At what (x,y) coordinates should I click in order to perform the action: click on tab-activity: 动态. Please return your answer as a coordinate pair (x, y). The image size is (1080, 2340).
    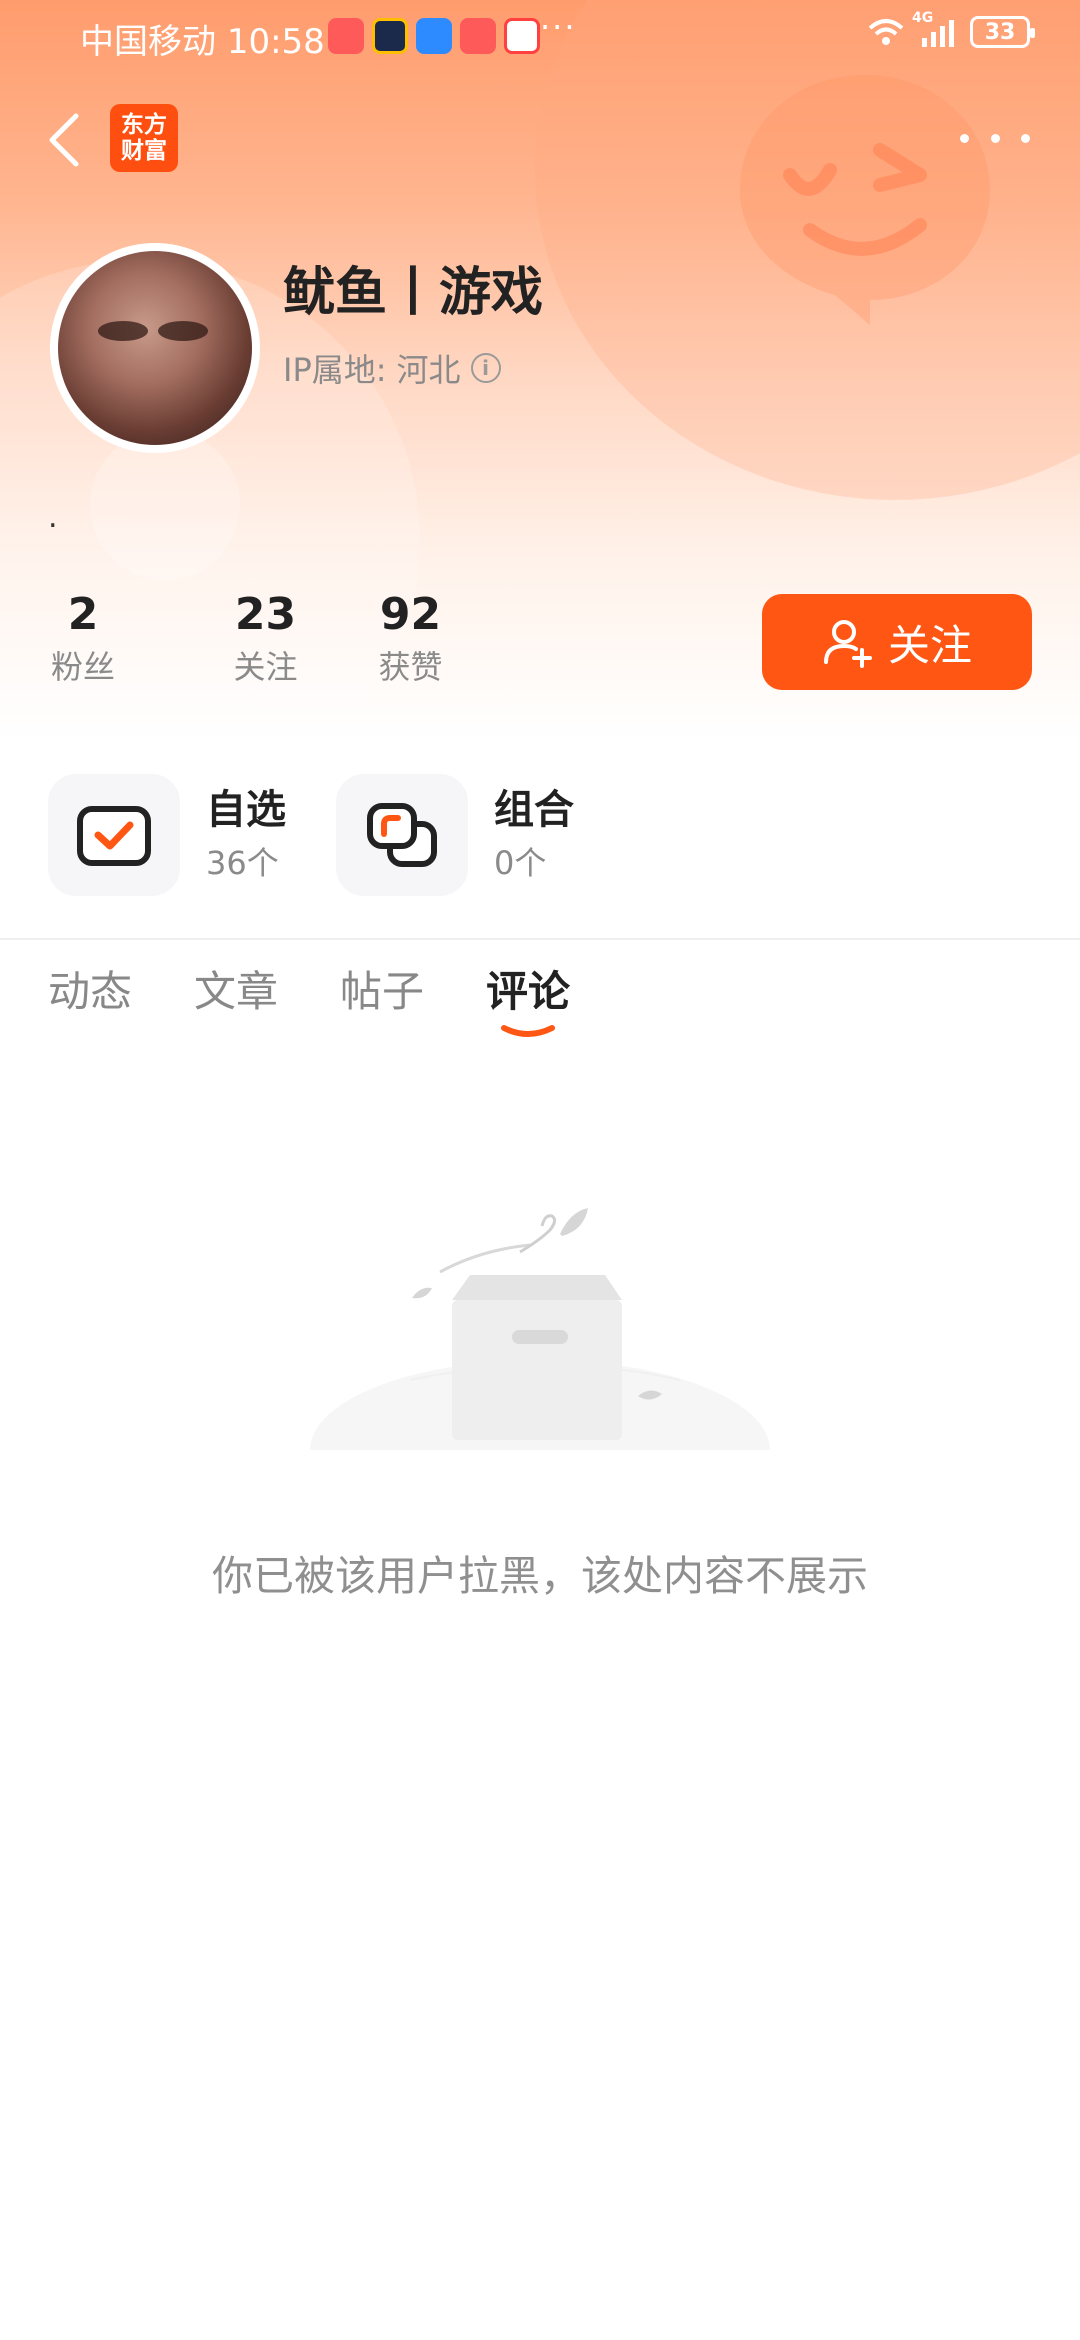
    Looking at the image, I should click on (90, 992).